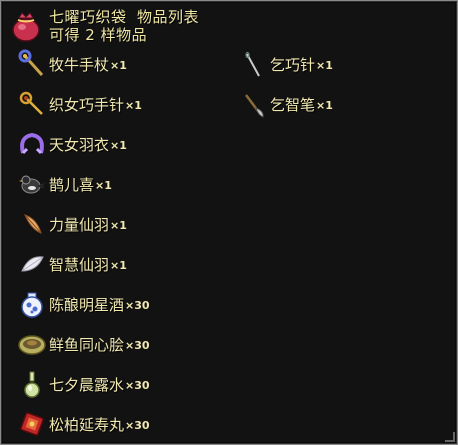 This screenshot has width=458, height=445. Describe the element at coordinates (32, 384) in the screenshot. I see `green-vase-icon` at that location.